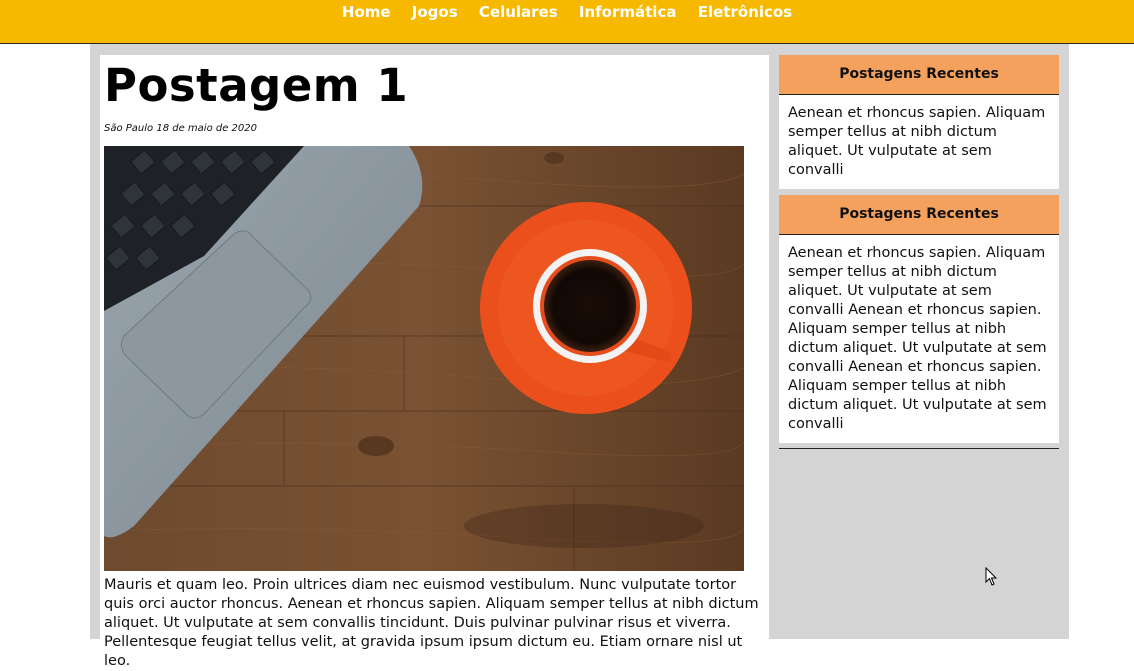 The image size is (1134, 671). What do you see at coordinates (745, 12) in the screenshot?
I see `nav-item-eletronicos: Eletrônicos` at bounding box center [745, 12].